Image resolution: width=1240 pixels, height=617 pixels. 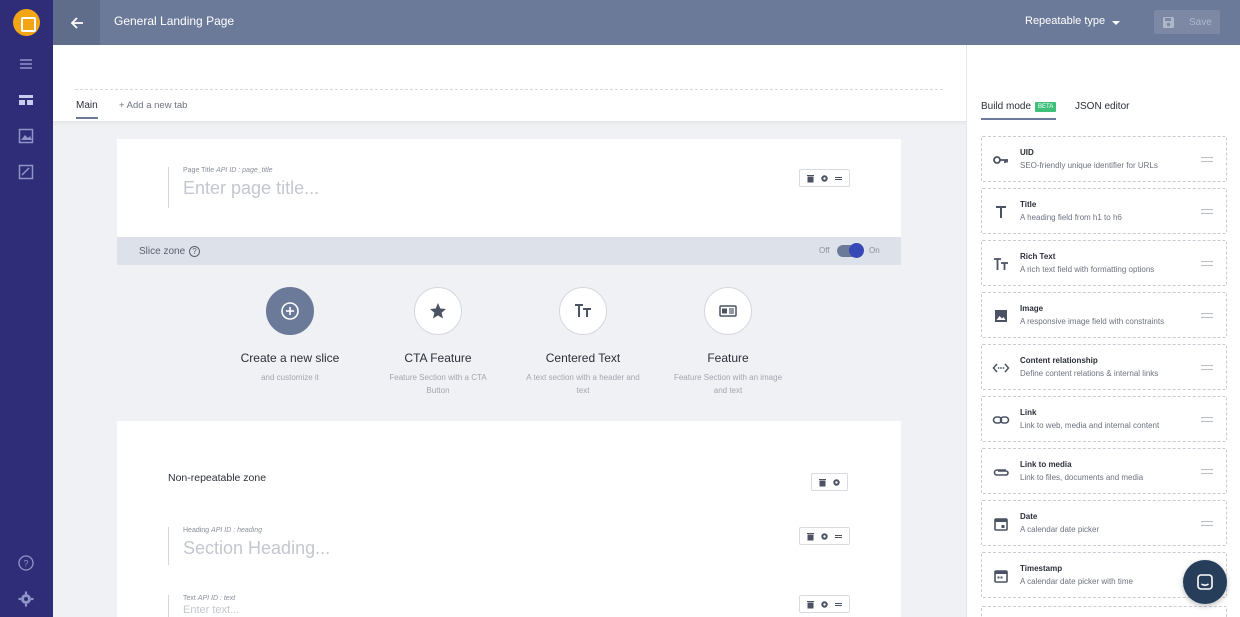 I want to click on title-icon, so click(x=1001, y=212).